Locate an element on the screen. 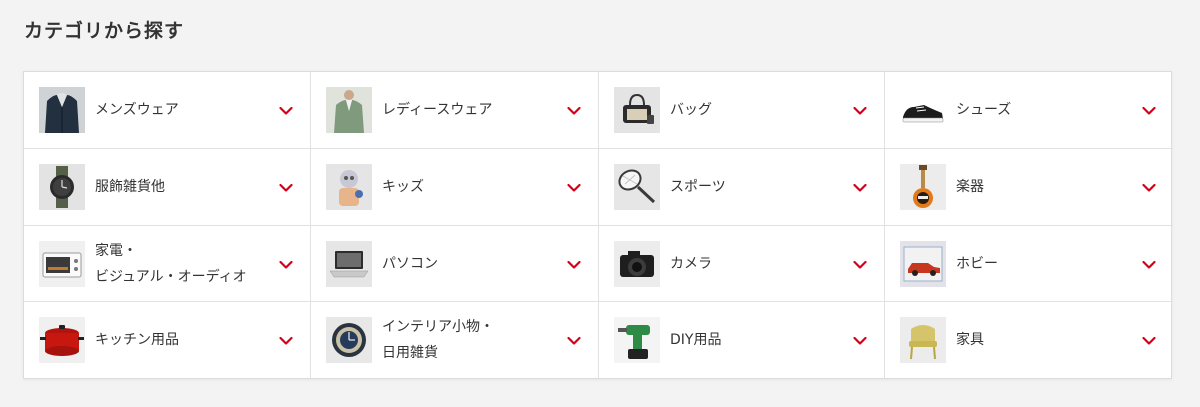  category-item: 服飾雑貨他 is located at coordinates (167, 187).